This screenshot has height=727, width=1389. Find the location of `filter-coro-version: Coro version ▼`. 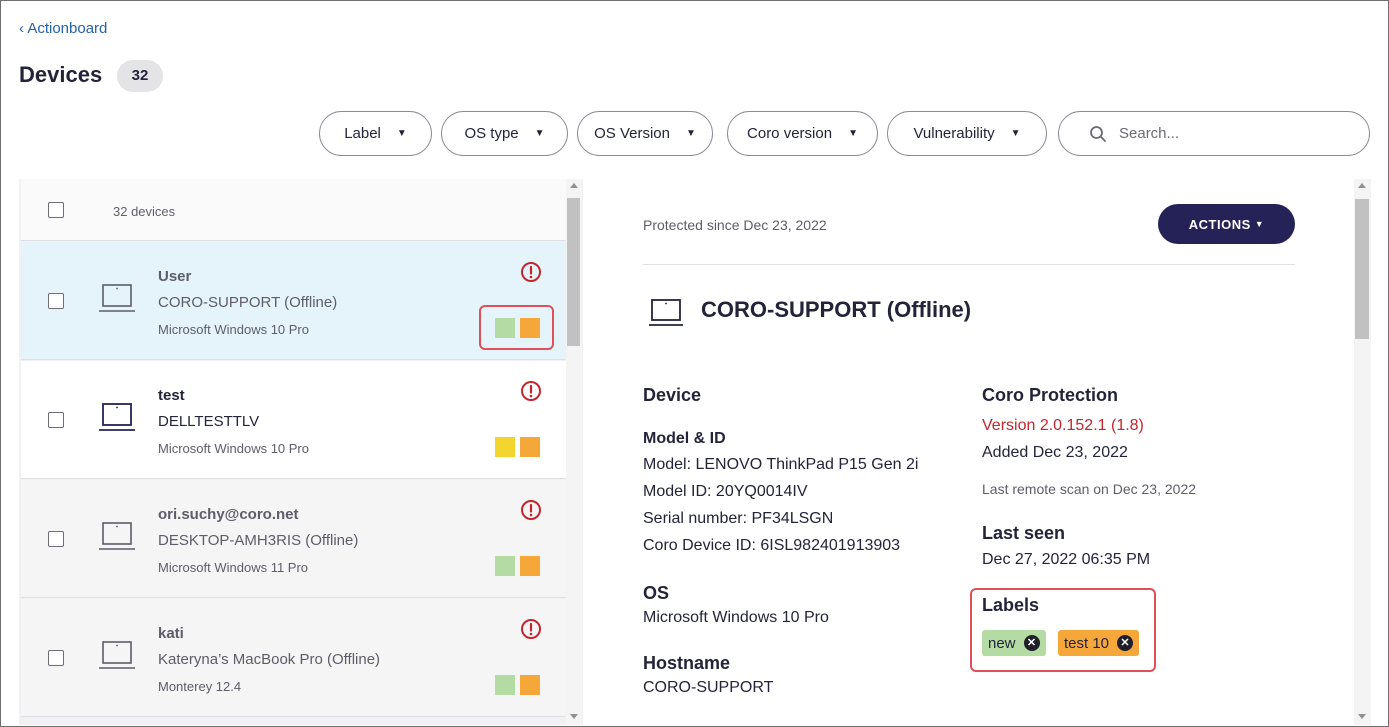

filter-coro-version: Coro version ▼ is located at coordinates (802, 133).